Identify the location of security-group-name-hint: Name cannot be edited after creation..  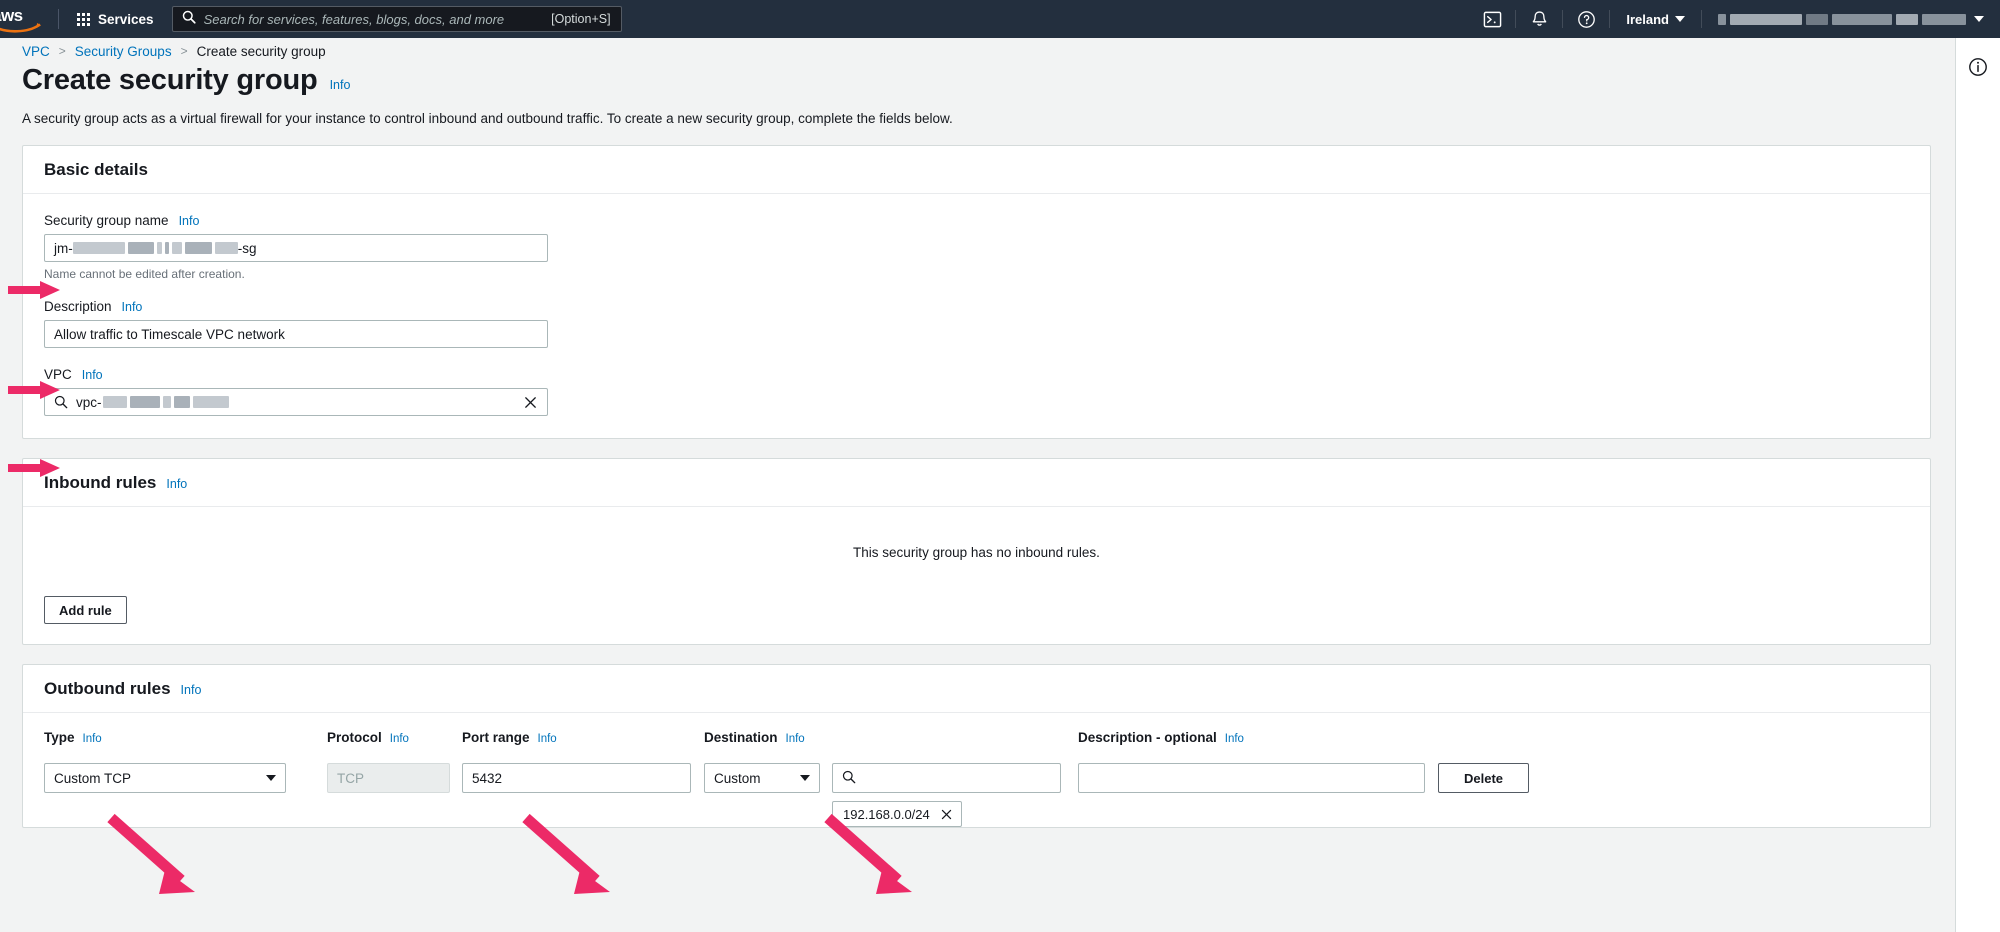
(144, 274).